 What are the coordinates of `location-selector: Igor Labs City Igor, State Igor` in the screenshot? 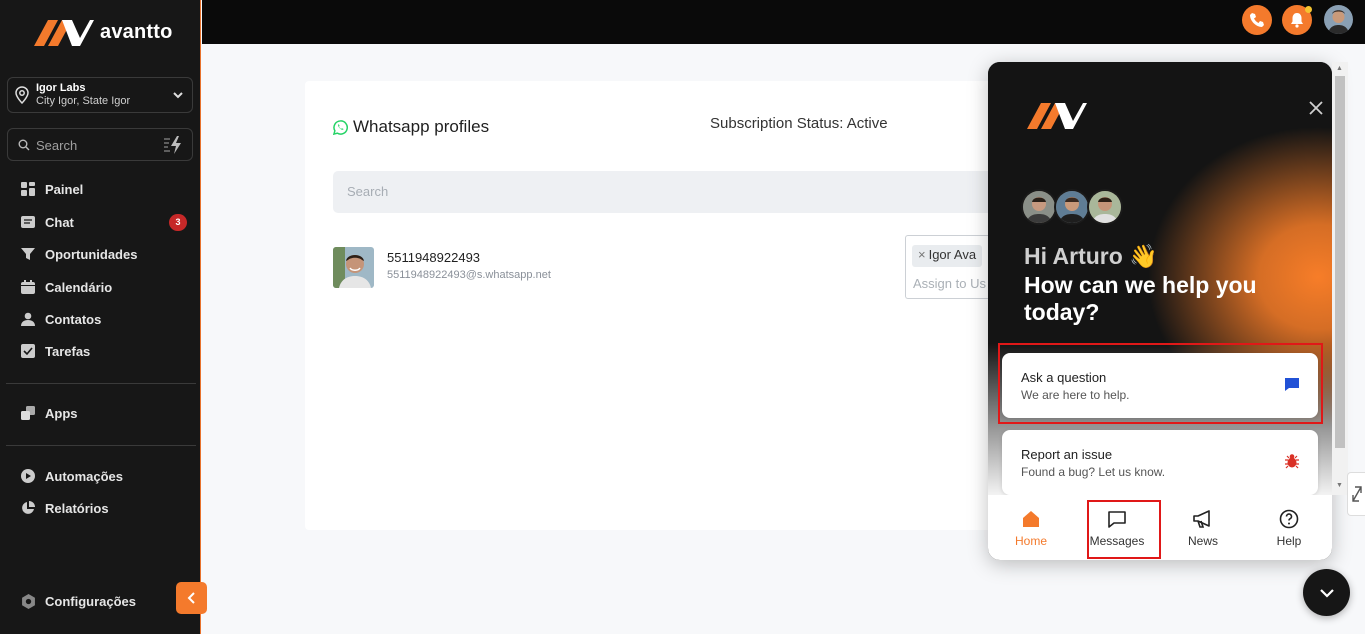 It's located at (100, 95).